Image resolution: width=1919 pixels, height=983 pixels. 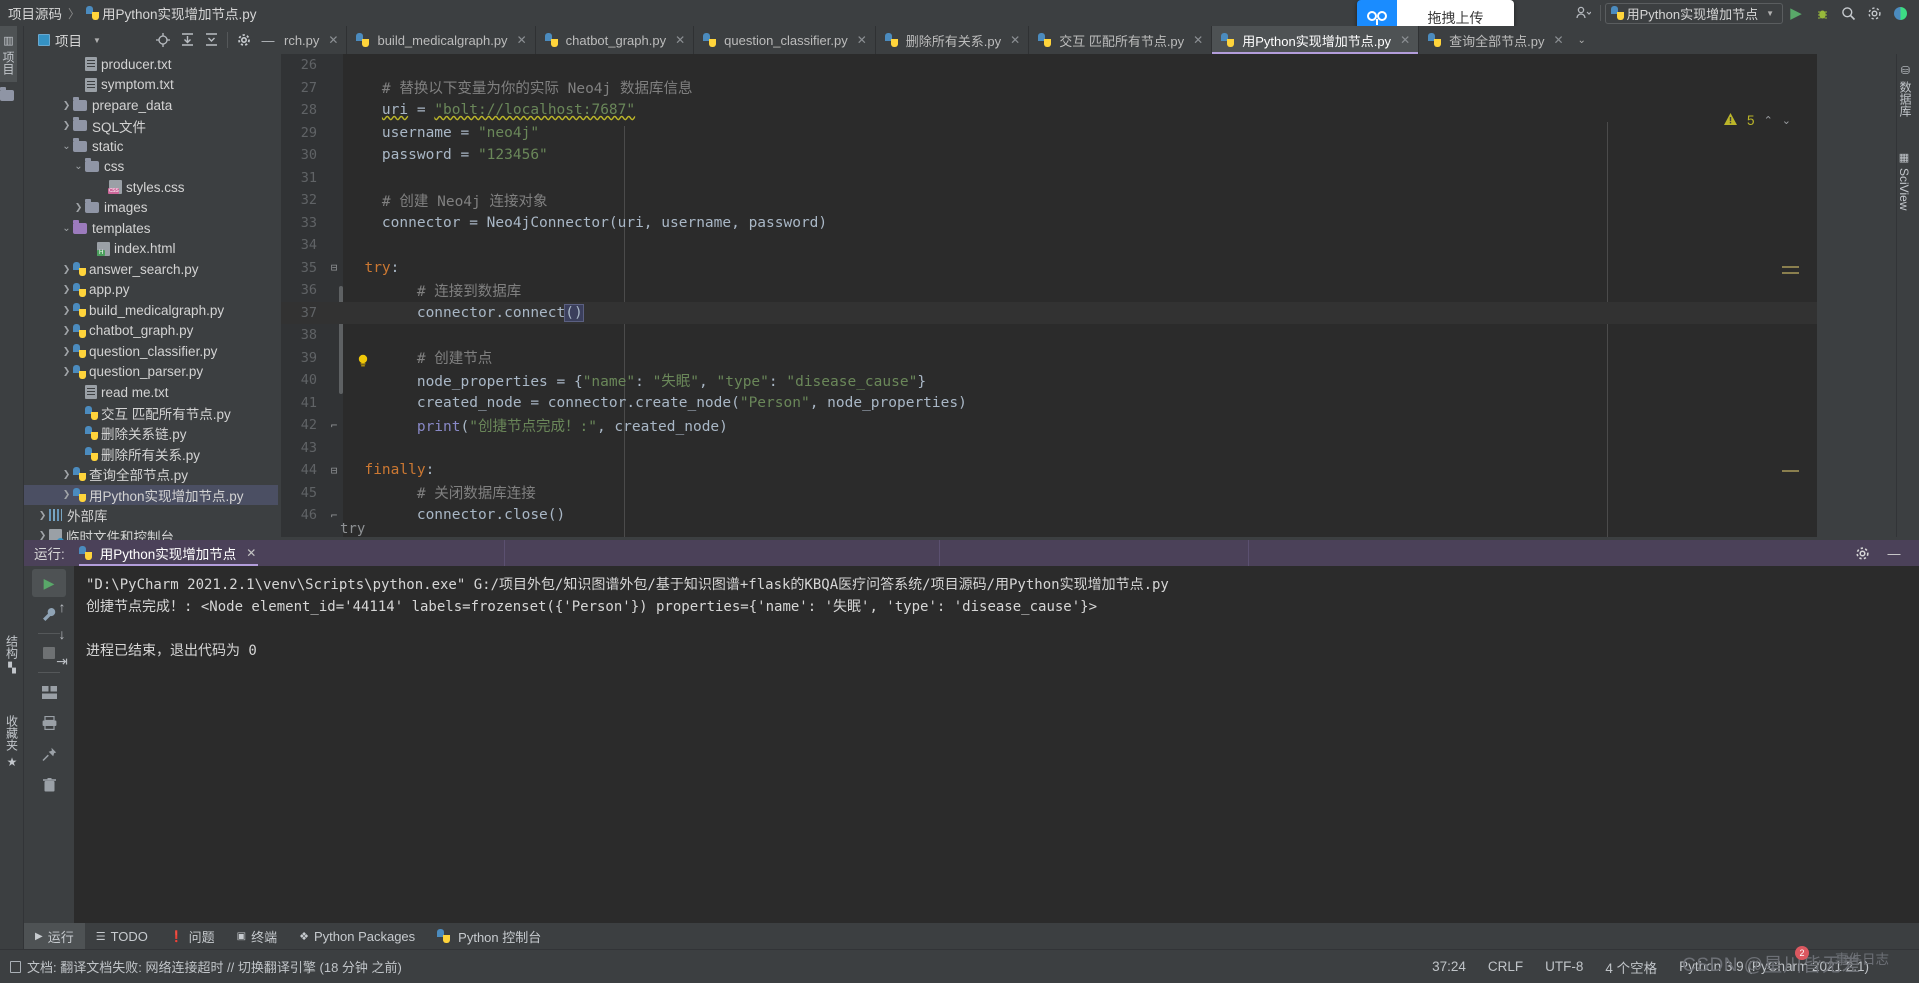 I want to click on intention-bulb-icon, so click(x=363, y=361).